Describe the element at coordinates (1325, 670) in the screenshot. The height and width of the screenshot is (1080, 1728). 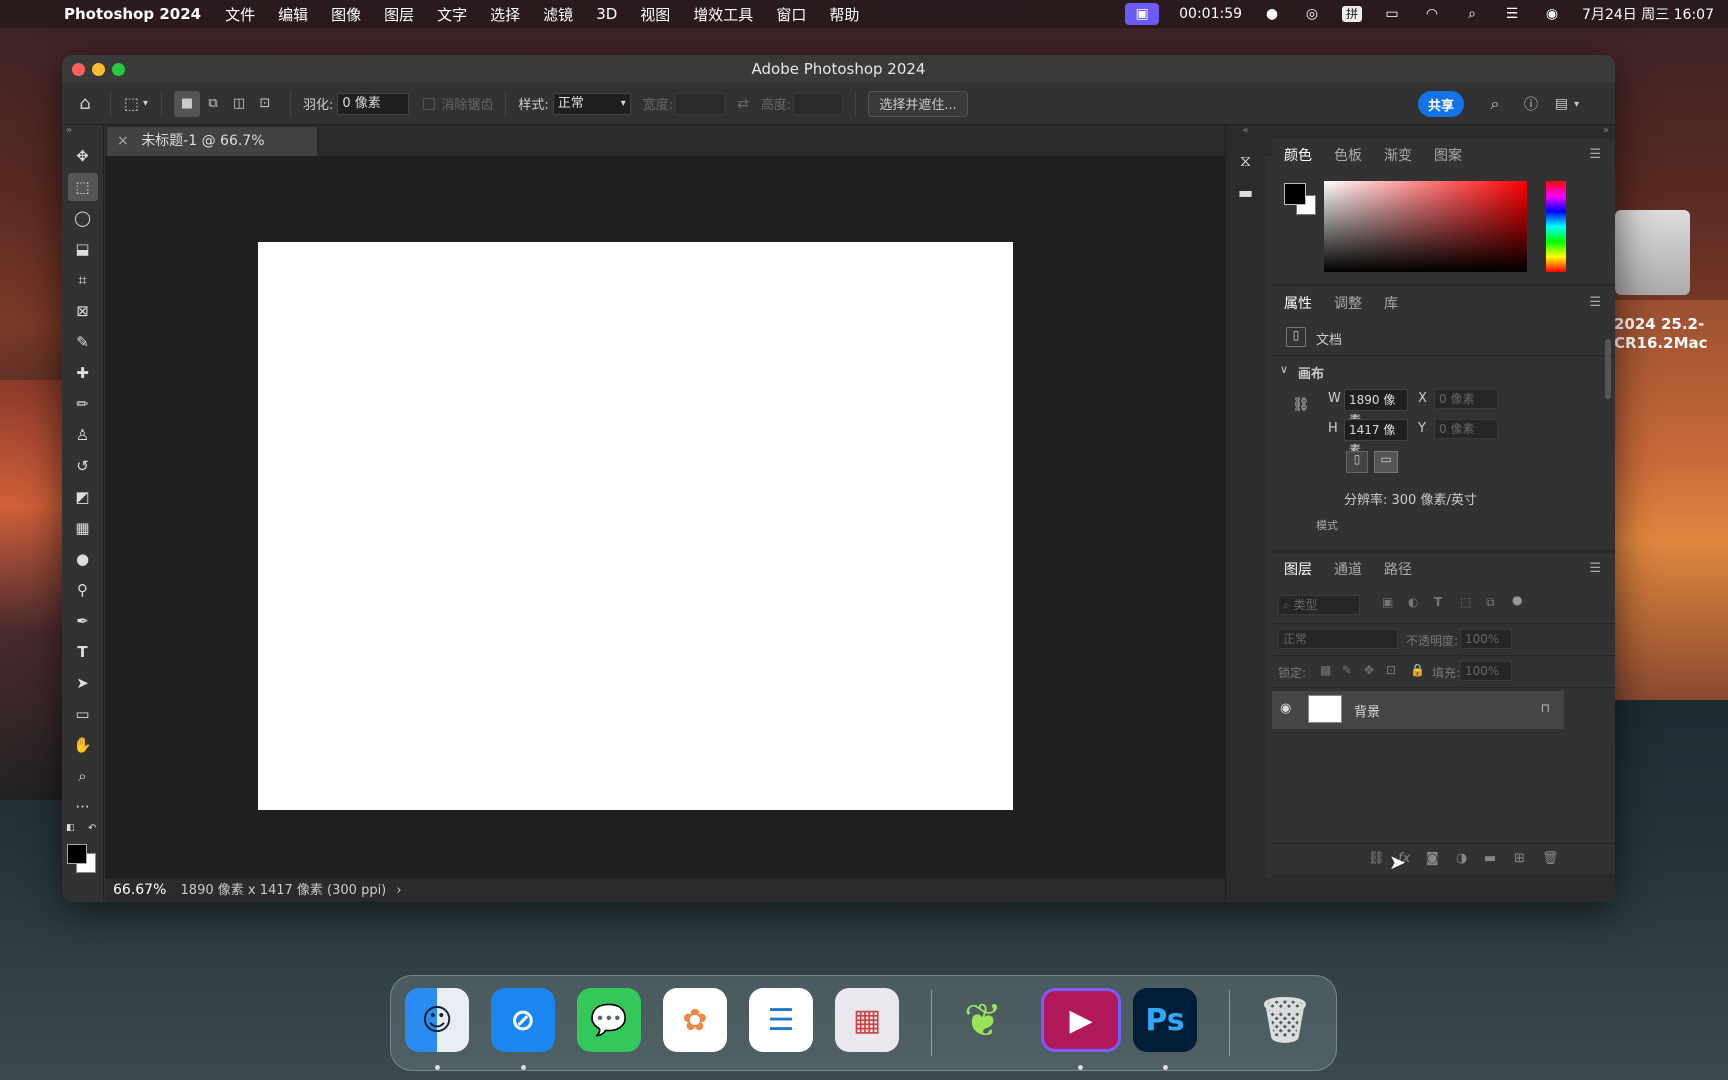
I see `lock-transparency-icon: ▩` at that location.